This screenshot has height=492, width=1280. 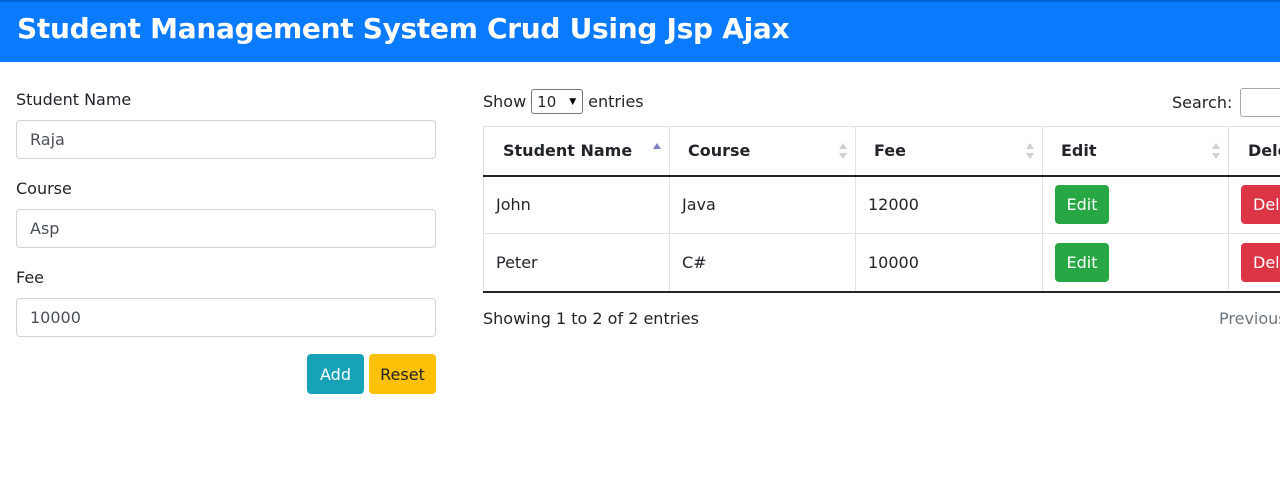 I want to click on show-label: Show, so click(x=505, y=101).